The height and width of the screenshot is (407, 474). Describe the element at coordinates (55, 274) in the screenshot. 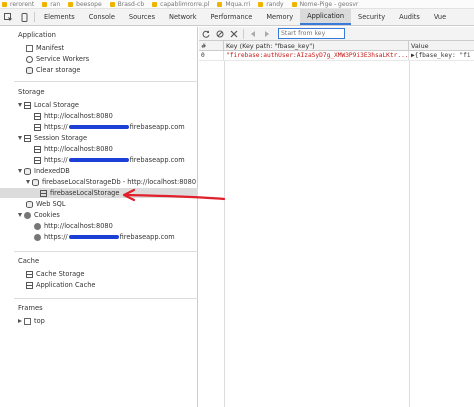

I see `sidebar-item-cache-storage: Cache Storage` at that location.